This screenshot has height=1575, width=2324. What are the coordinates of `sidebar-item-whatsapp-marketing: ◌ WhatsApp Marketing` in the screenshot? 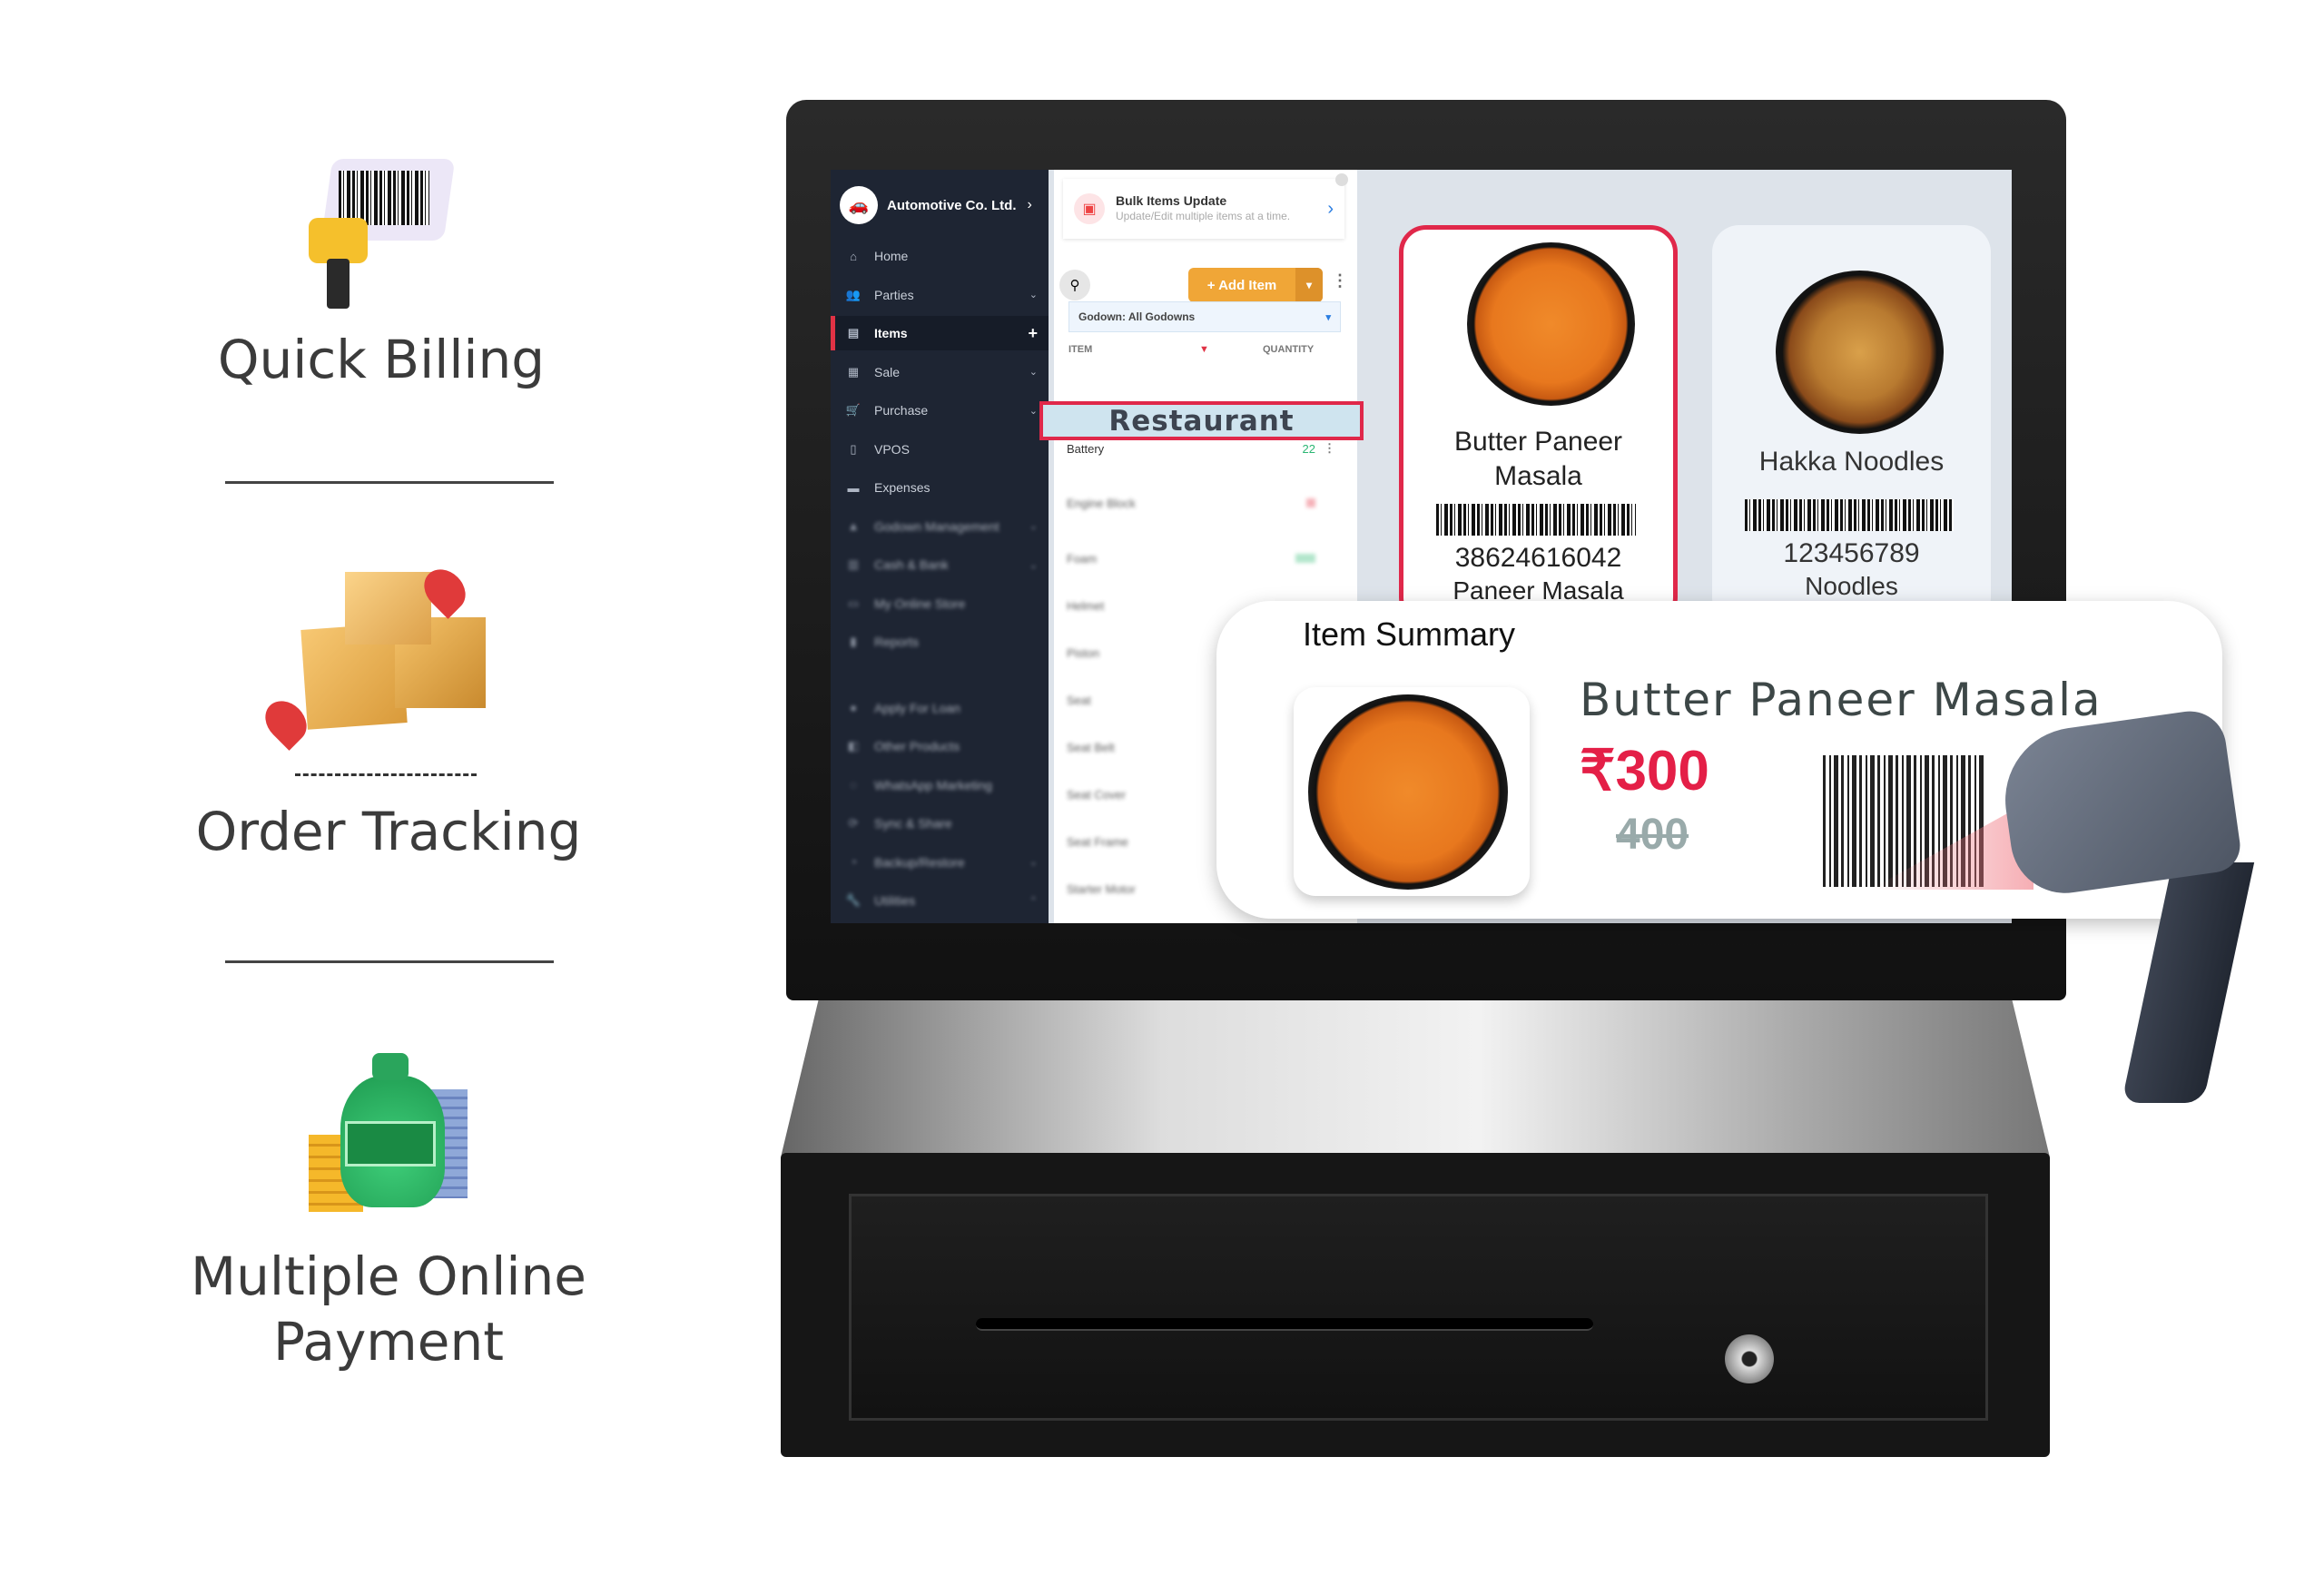 It's located at (940, 785).